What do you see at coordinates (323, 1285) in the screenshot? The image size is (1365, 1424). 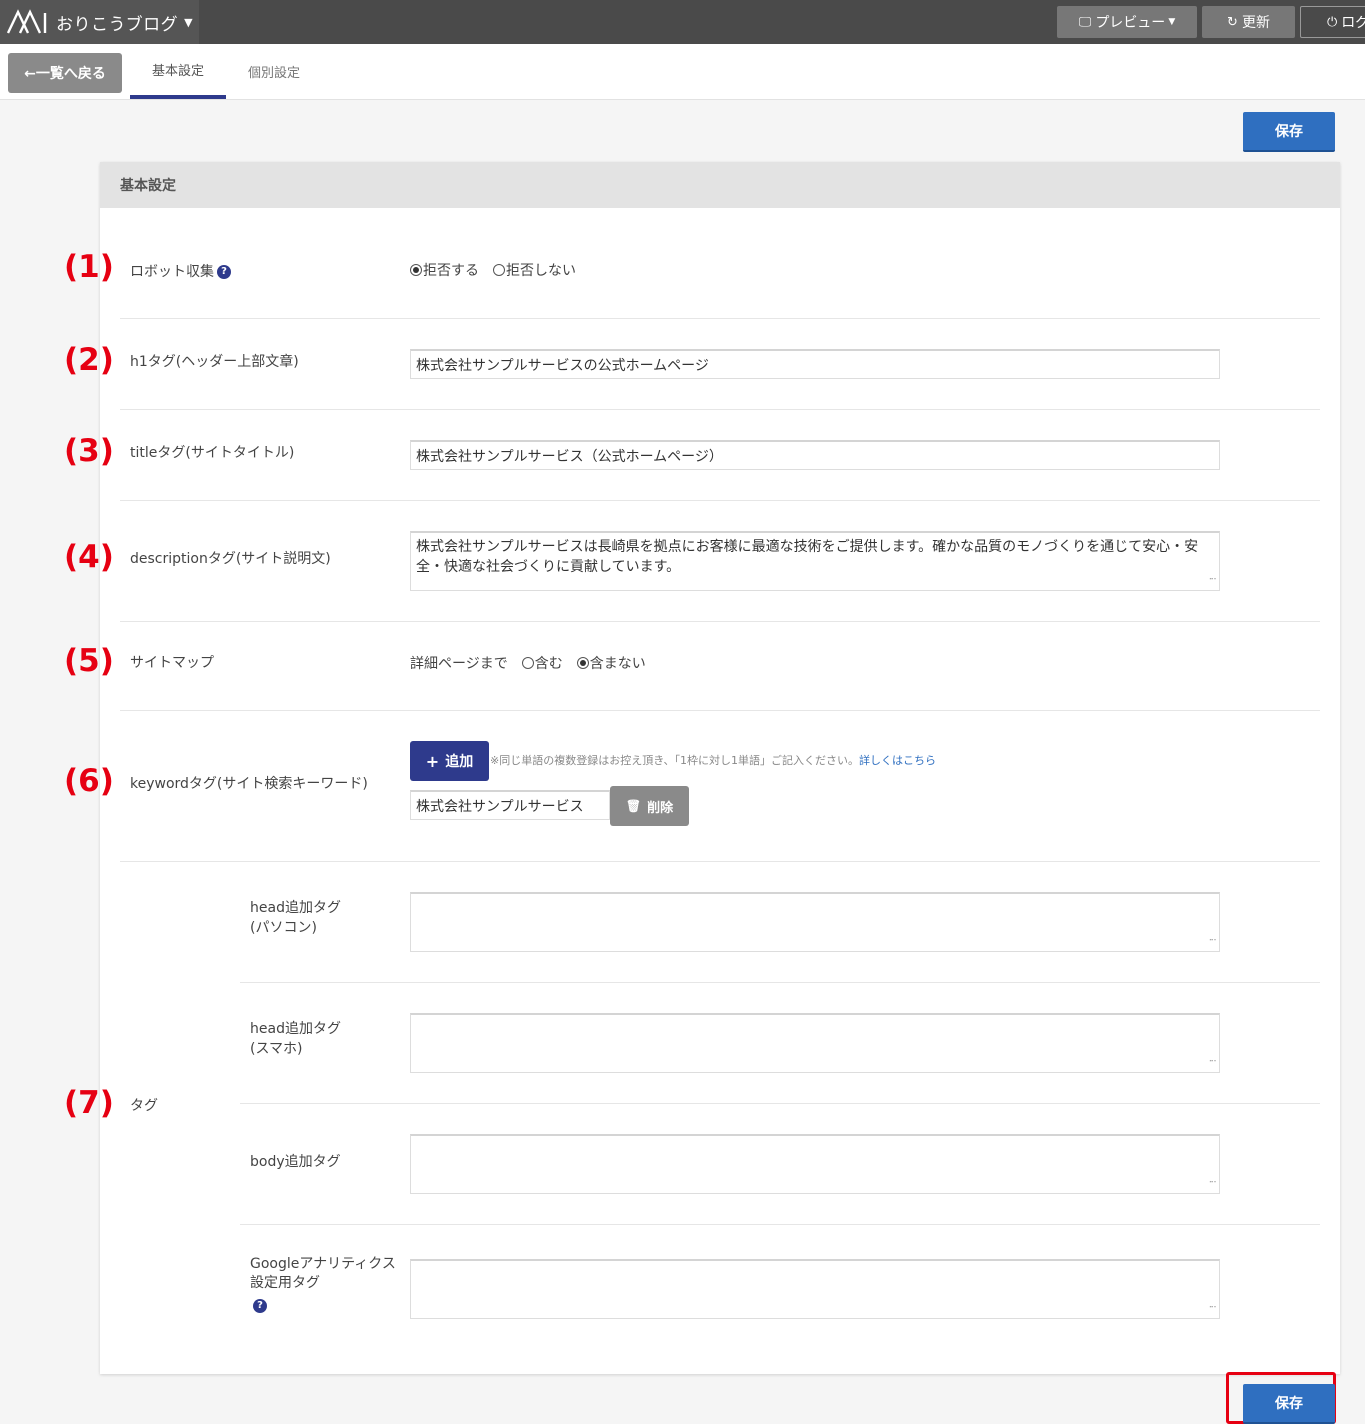 I see `ga-tag-label: Googleアナリティクス 設定用タグ ?` at bounding box center [323, 1285].